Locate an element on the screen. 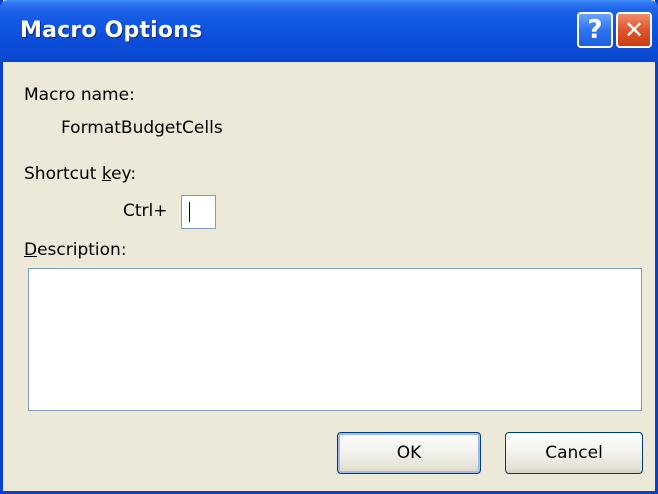  close-button: ✕ is located at coordinates (634, 30).